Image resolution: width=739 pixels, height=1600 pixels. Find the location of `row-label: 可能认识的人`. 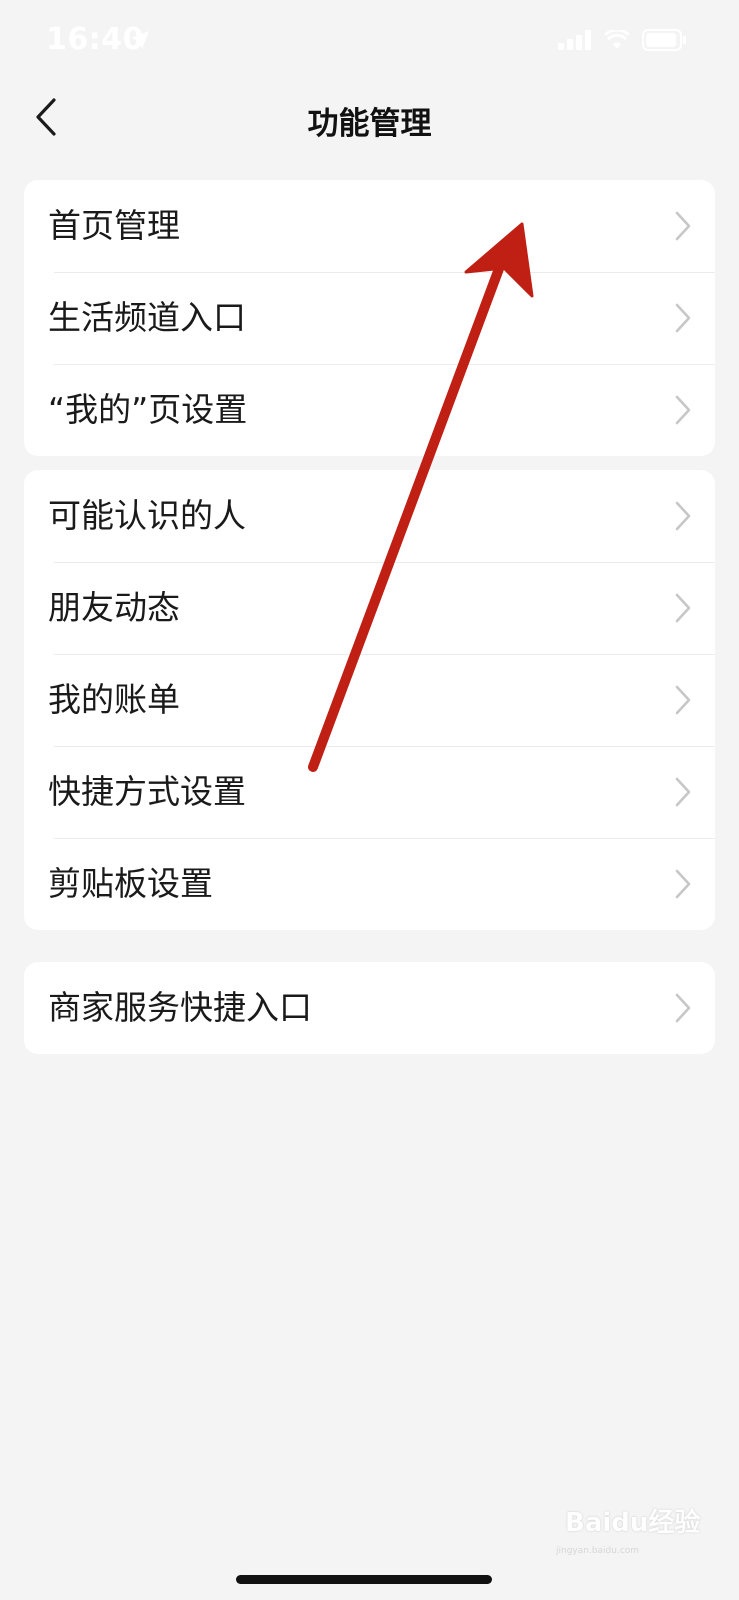

row-label: 可能认识的人 is located at coordinates (147, 515).